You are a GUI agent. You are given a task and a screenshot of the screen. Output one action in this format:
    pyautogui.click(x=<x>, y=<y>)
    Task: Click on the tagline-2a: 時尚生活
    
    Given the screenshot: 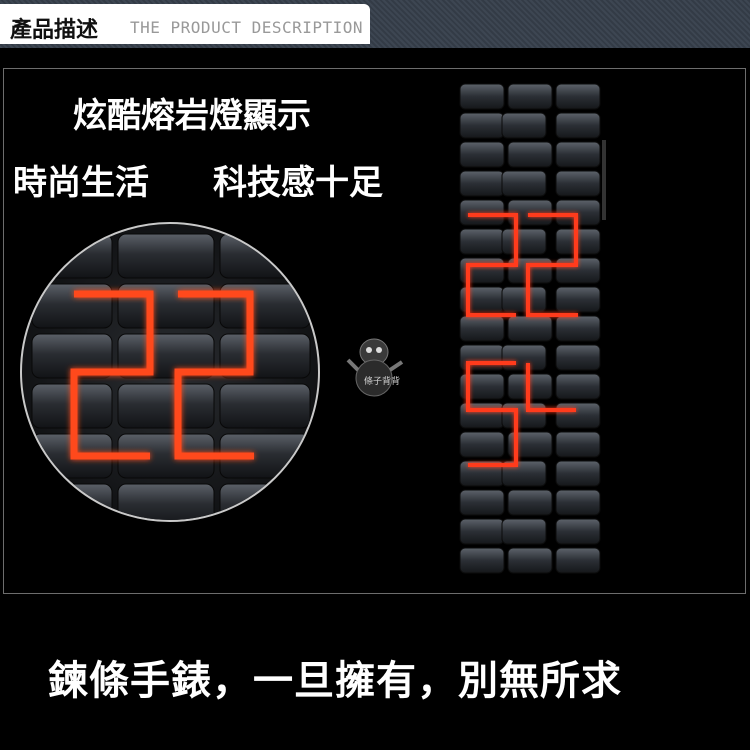 What is the action you would take?
    pyautogui.click(x=81, y=183)
    